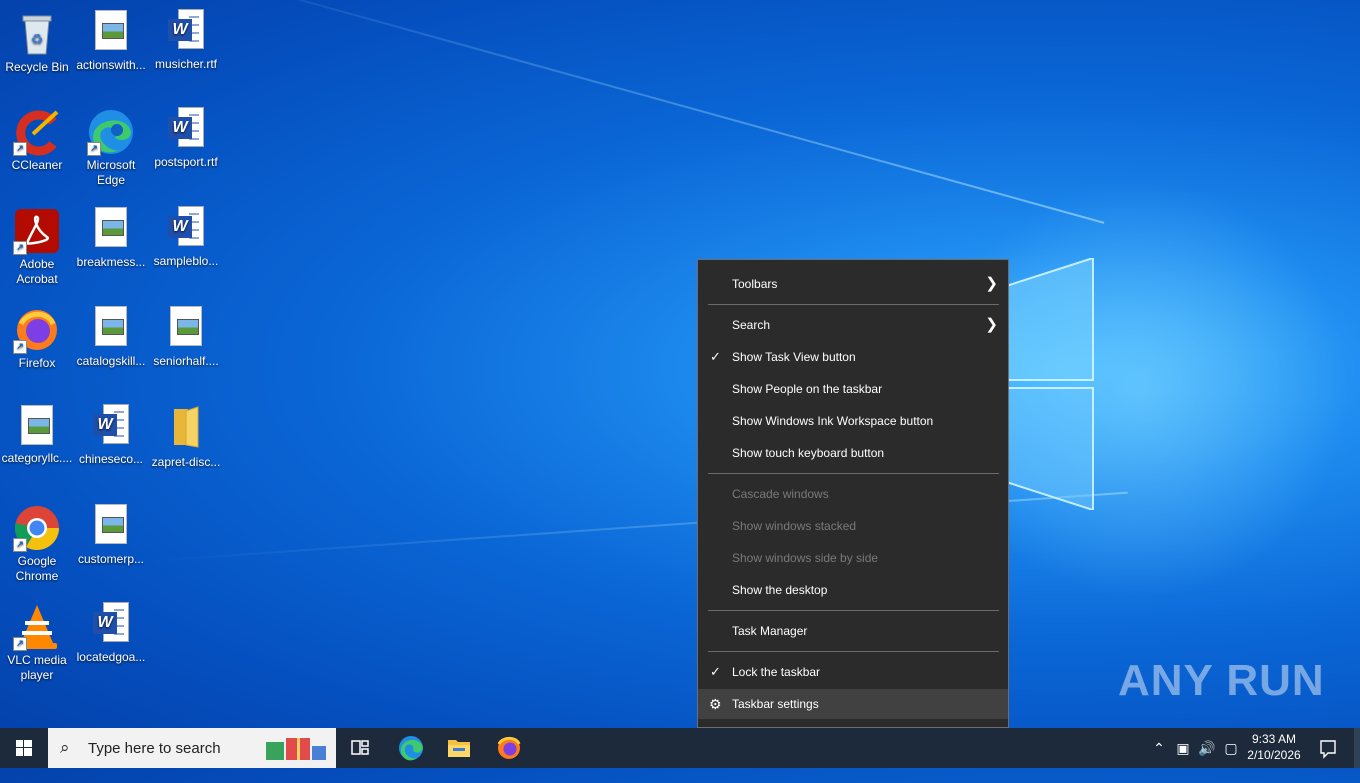 The image size is (1360, 783). I want to click on desktop-icon-musicher: W musicher.rtf, so click(186, 39).